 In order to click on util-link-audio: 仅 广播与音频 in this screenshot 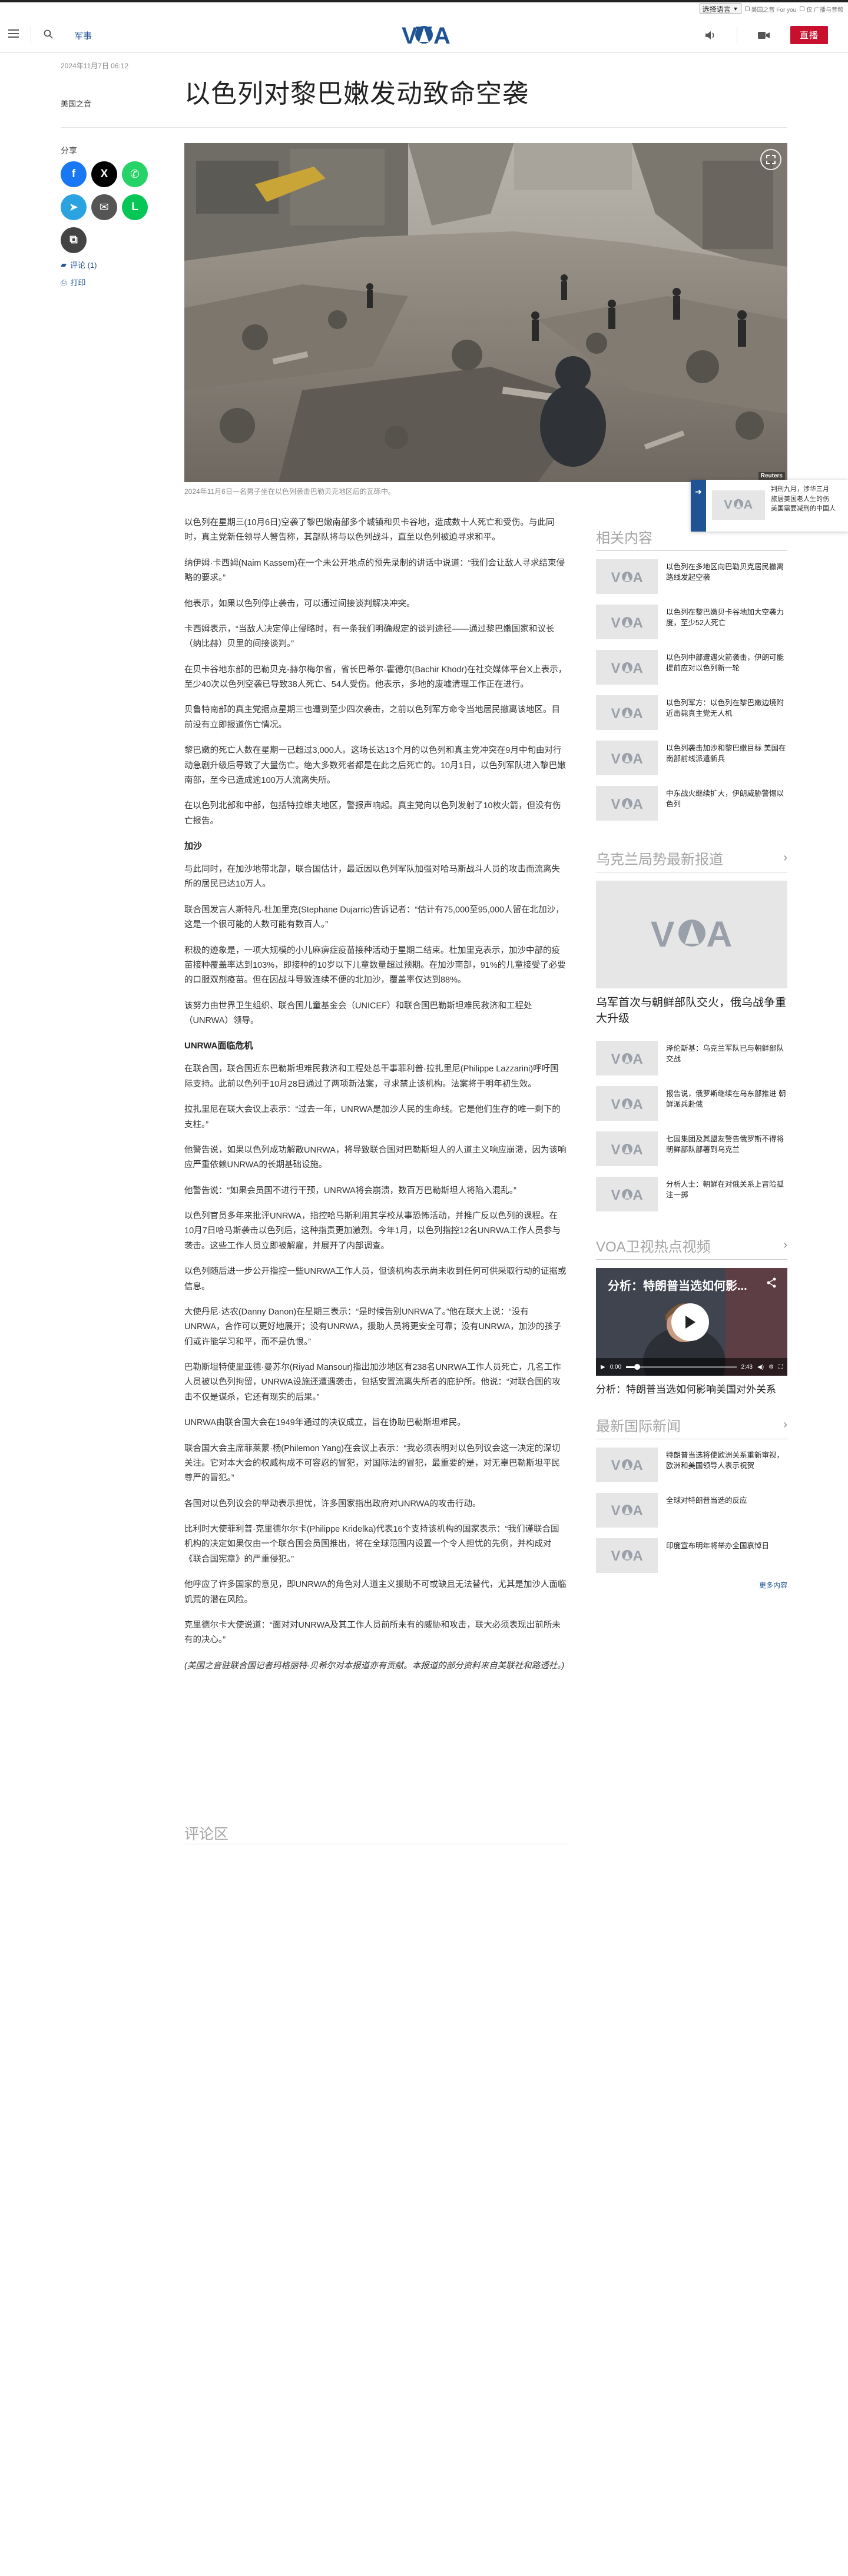, I will do `click(821, 9)`.